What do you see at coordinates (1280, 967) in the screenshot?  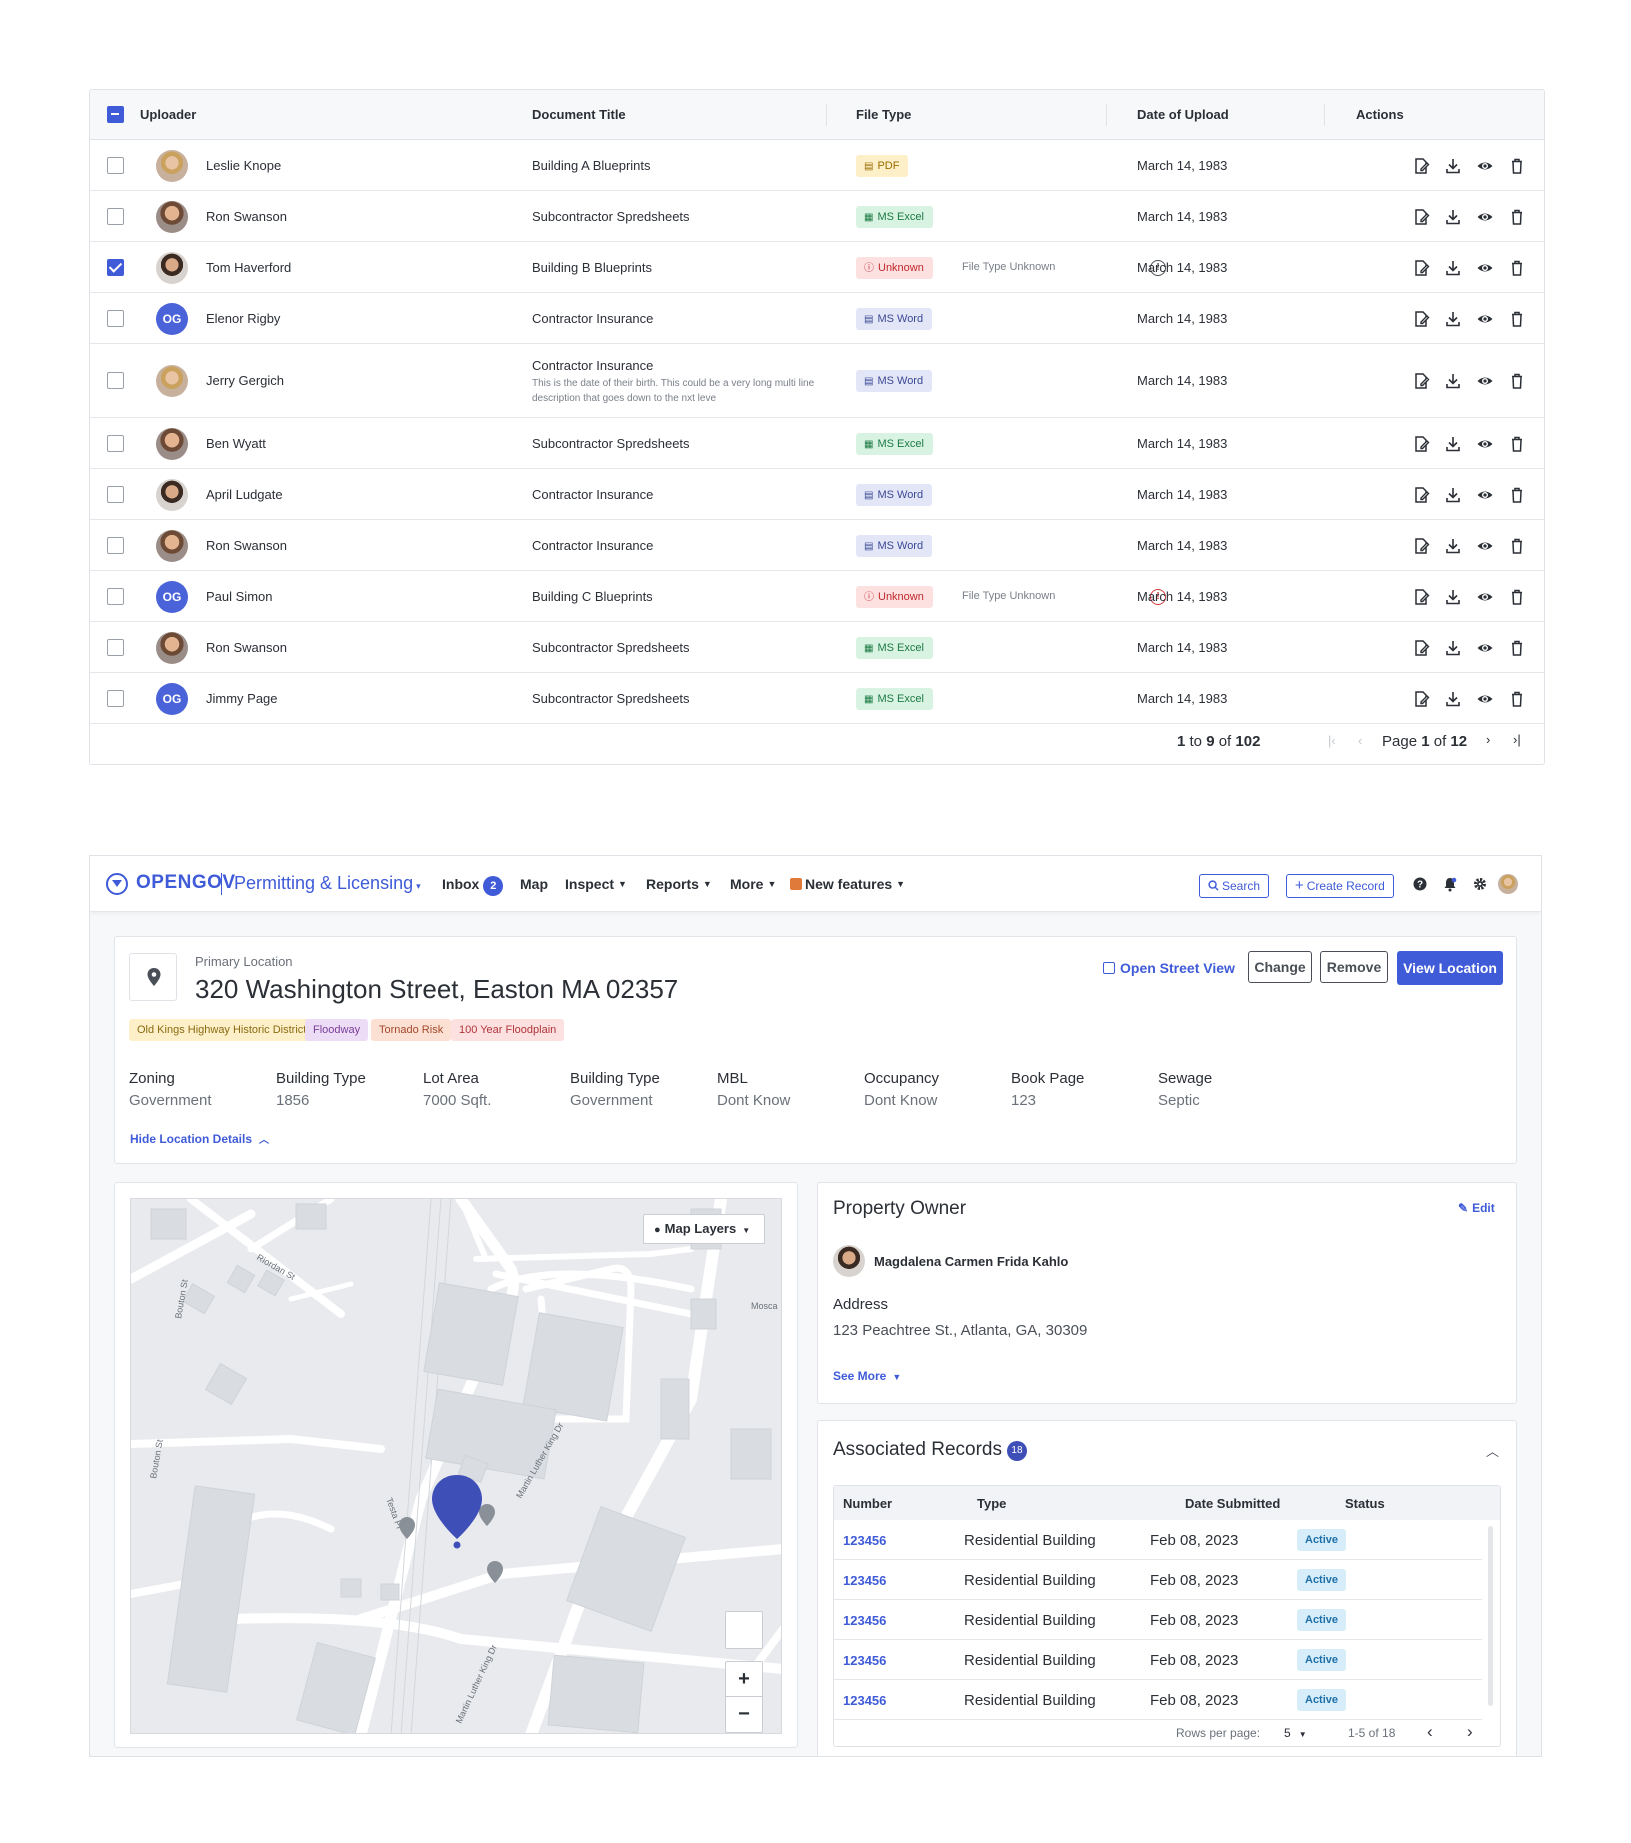 I see `change-button: Change` at bounding box center [1280, 967].